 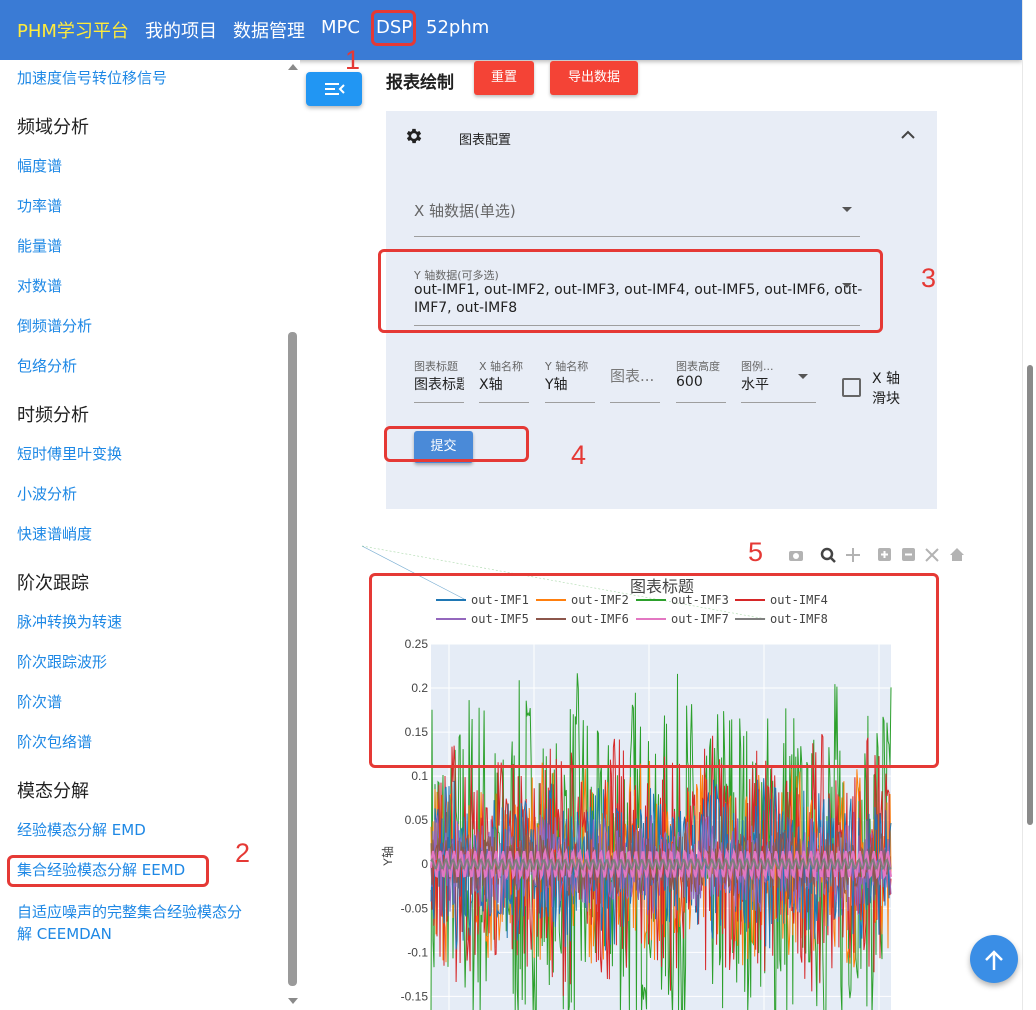 What do you see at coordinates (81, 829) in the screenshot?
I see `sidebar-item: 经验模态分解 EMD` at bounding box center [81, 829].